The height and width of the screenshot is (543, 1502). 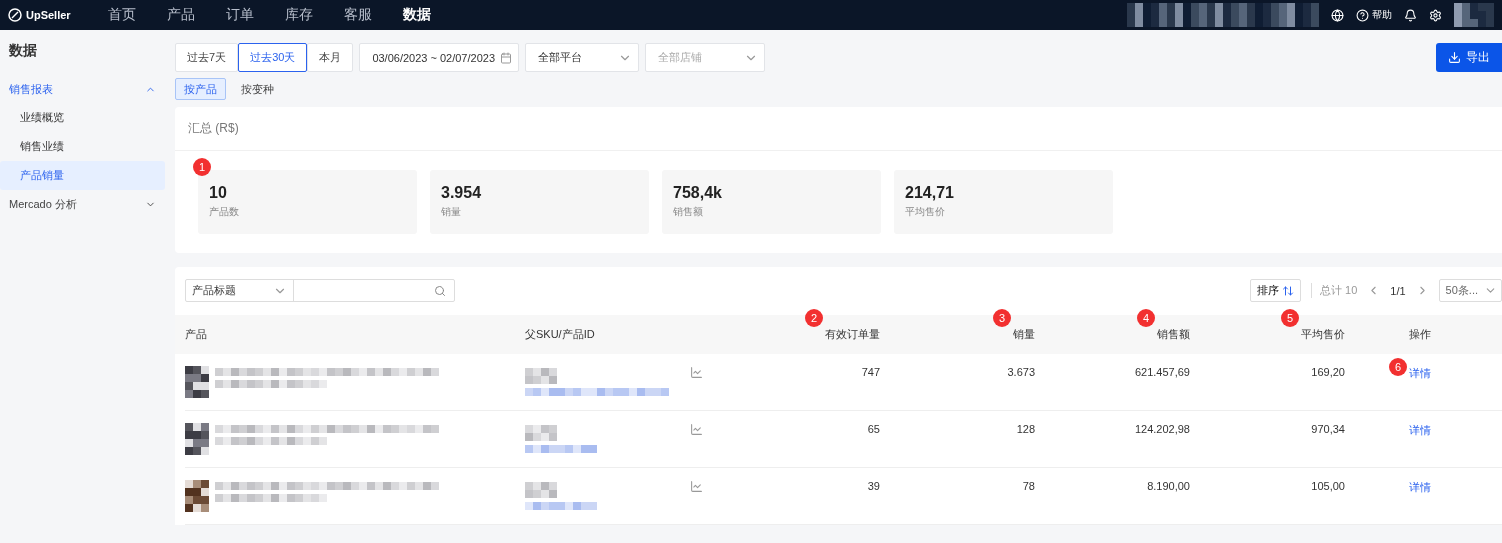 I want to click on stat-label: 销售额, so click(x=688, y=212).